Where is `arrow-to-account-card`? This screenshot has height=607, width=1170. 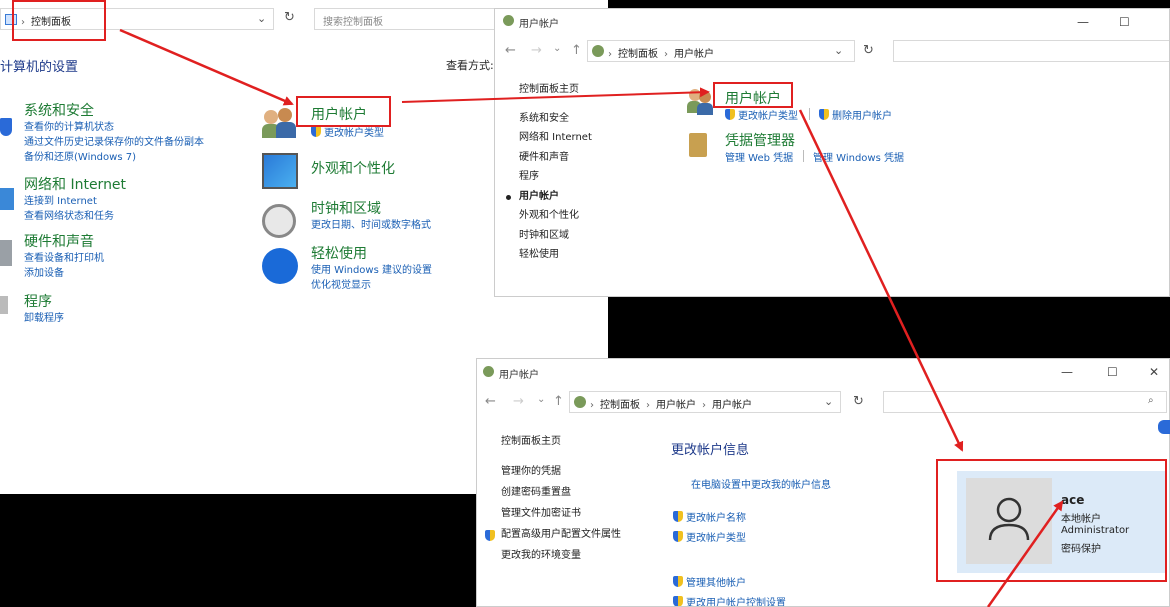
arrow-to-account-card is located at coordinates (881, 280).